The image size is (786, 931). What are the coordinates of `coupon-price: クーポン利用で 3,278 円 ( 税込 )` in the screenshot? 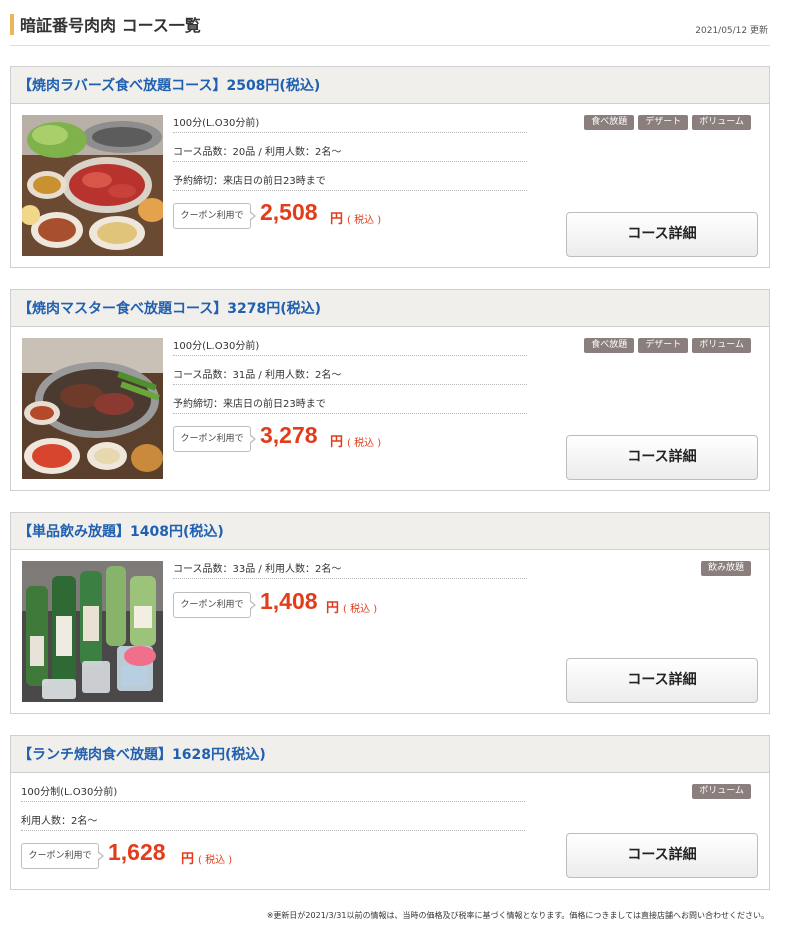 It's located at (353, 439).